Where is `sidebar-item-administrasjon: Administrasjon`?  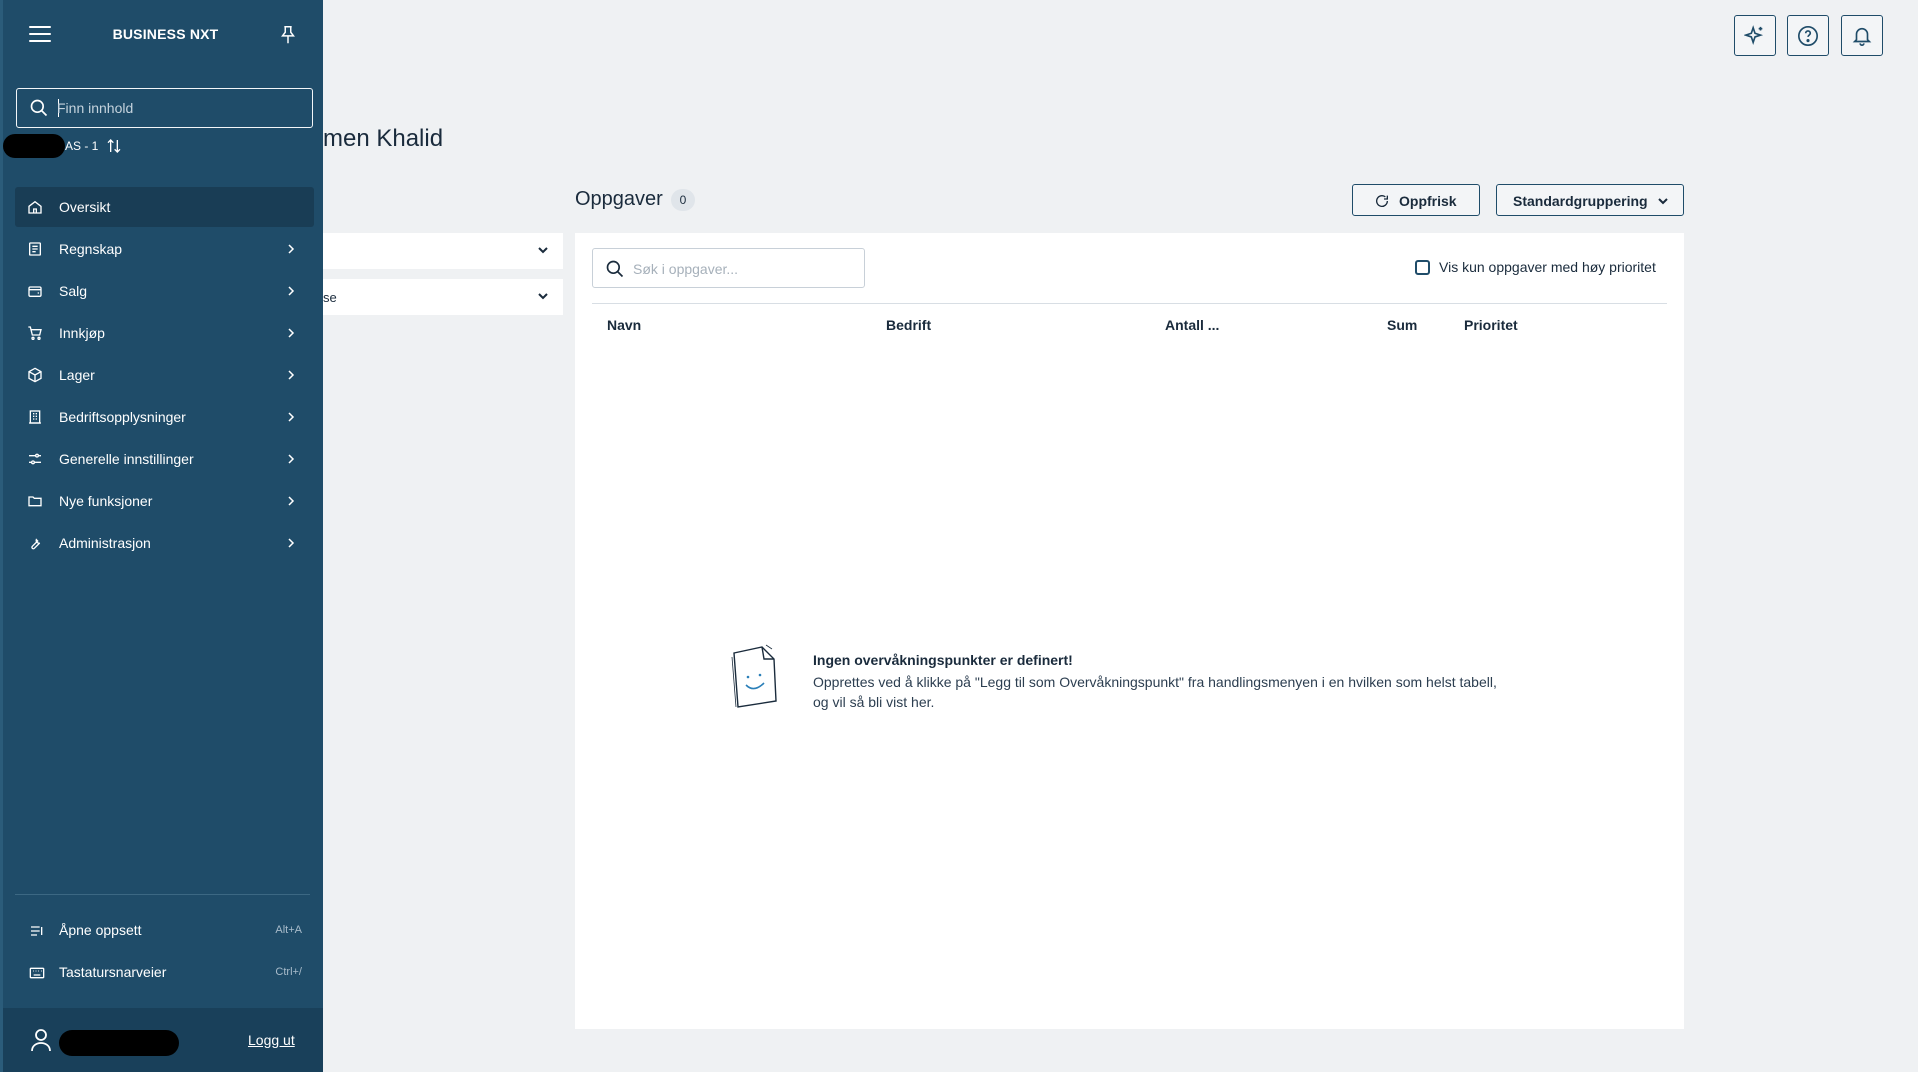
sidebar-item-administrasjon: Administrasjon is located at coordinates (164, 543).